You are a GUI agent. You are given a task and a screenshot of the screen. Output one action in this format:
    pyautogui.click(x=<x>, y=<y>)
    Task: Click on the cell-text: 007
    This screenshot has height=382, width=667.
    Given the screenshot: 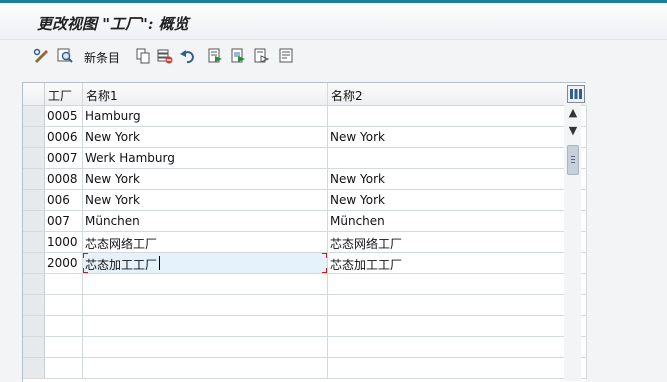 What is the action you would take?
    pyautogui.click(x=58, y=221)
    